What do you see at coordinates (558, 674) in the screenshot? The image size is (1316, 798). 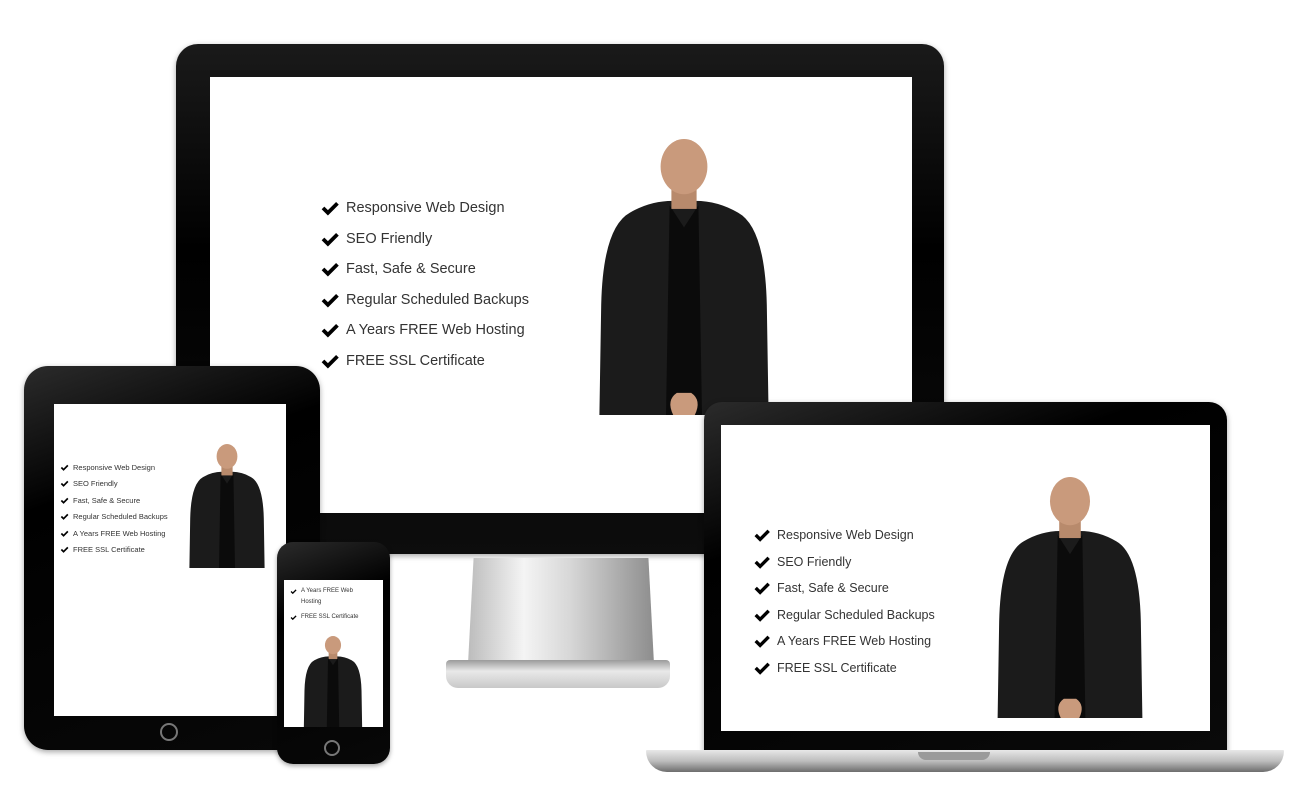 I see `monitor-base` at bounding box center [558, 674].